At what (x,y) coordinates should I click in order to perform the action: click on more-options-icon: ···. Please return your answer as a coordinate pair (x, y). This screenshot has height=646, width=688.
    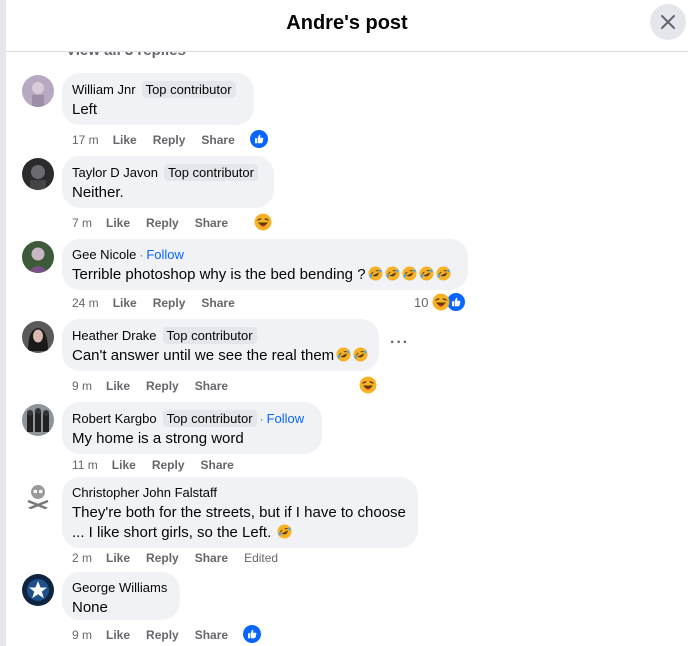
    Looking at the image, I should click on (399, 343).